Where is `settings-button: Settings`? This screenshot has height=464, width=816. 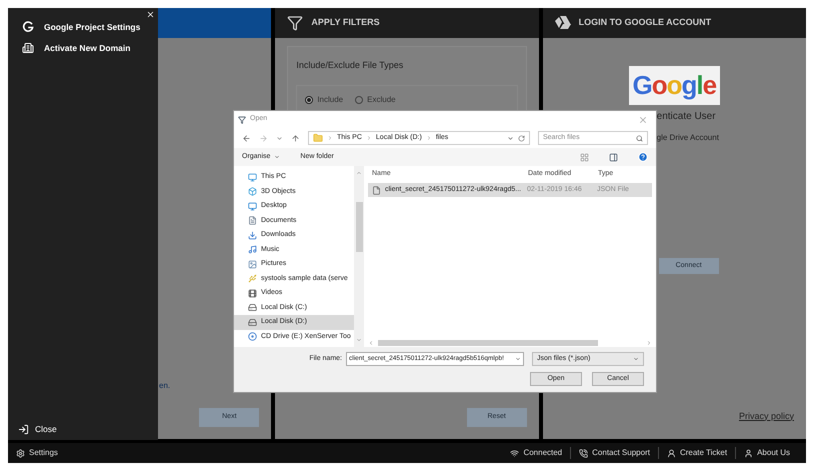 settings-button: Settings is located at coordinates (37, 453).